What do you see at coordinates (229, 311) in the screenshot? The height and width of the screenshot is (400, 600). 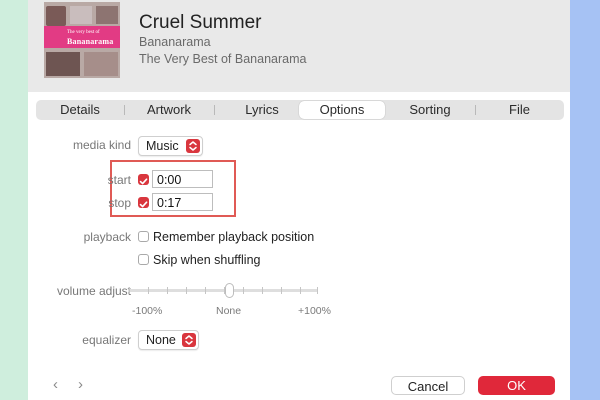 I see `volume-mid-label: None` at bounding box center [229, 311].